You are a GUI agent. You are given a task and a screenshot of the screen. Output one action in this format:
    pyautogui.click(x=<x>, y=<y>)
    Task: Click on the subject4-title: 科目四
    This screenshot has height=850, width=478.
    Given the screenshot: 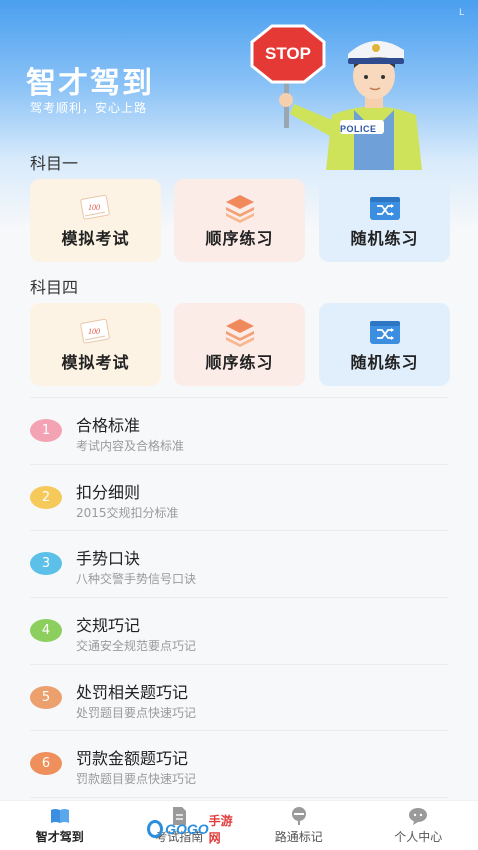 What is the action you would take?
    pyautogui.click(x=54, y=287)
    